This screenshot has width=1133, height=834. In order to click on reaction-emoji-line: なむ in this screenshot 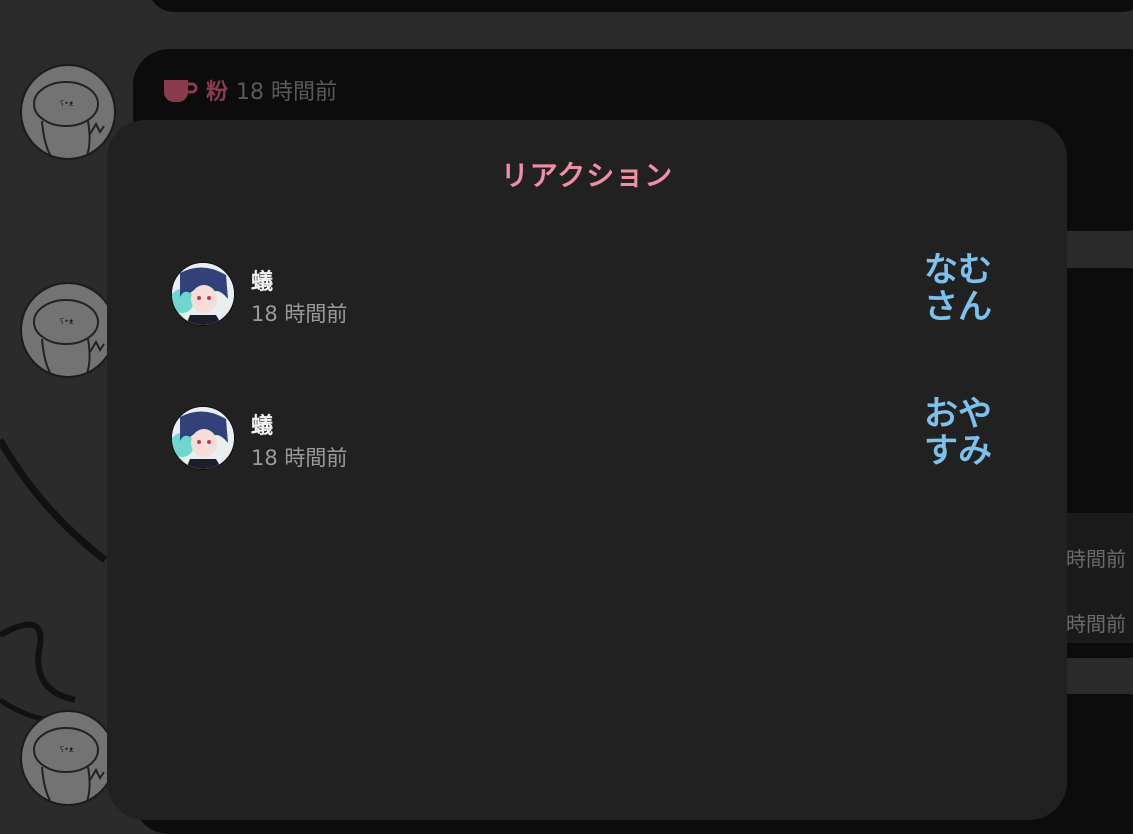, I will do `click(958, 270)`.